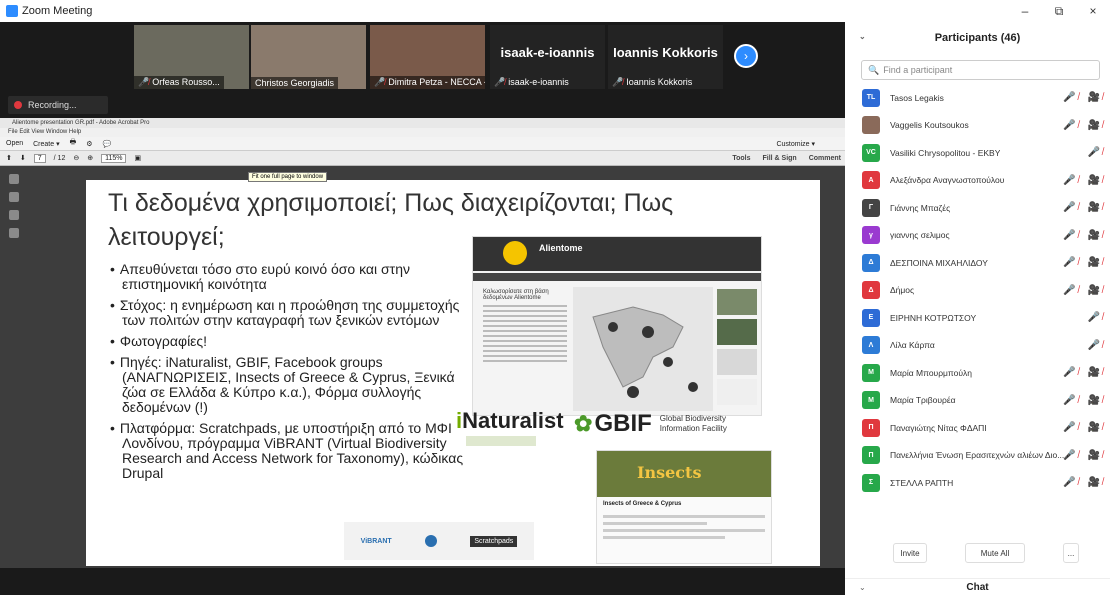 The width and height of the screenshot is (1110, 595). I want to click on participant-row: TL Tasos Legakis 🎤̸ 🎥̸, so click(977, 98).